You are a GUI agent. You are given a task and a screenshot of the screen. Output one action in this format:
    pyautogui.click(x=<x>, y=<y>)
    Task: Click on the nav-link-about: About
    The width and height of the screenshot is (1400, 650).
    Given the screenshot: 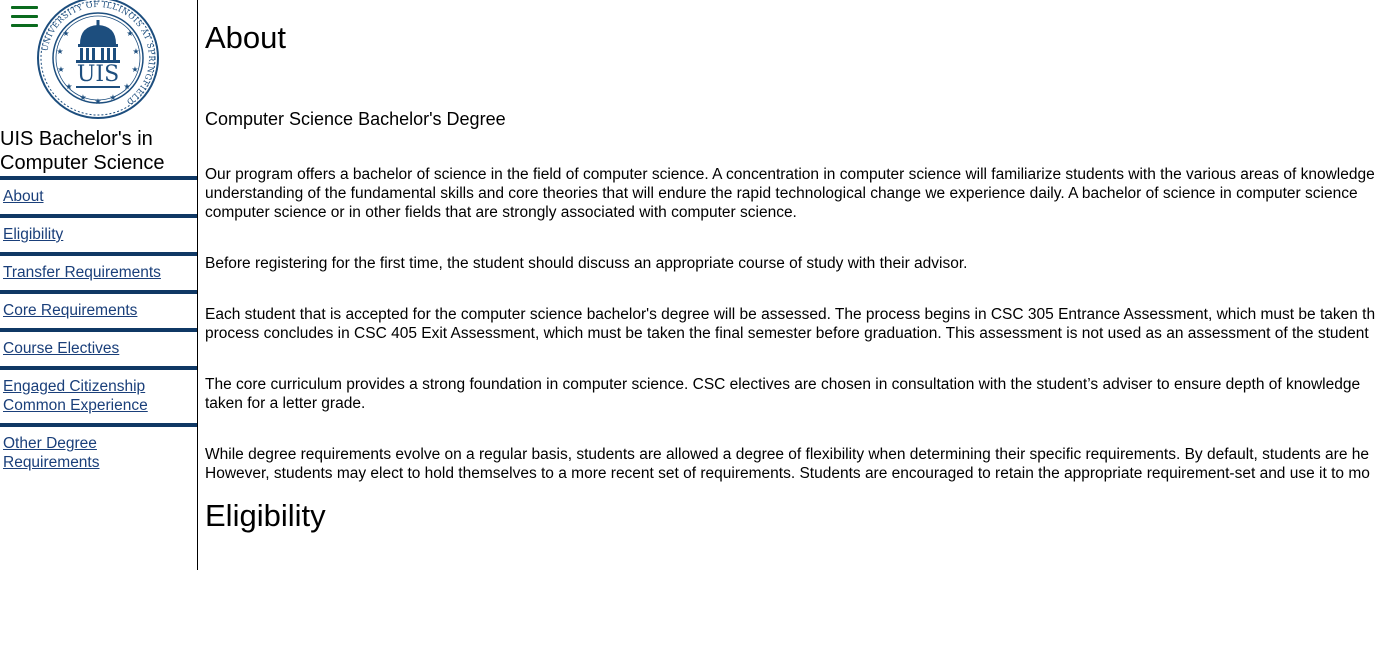 What is the action you would take?
    pyautogui.click(x=23, y=196)
    